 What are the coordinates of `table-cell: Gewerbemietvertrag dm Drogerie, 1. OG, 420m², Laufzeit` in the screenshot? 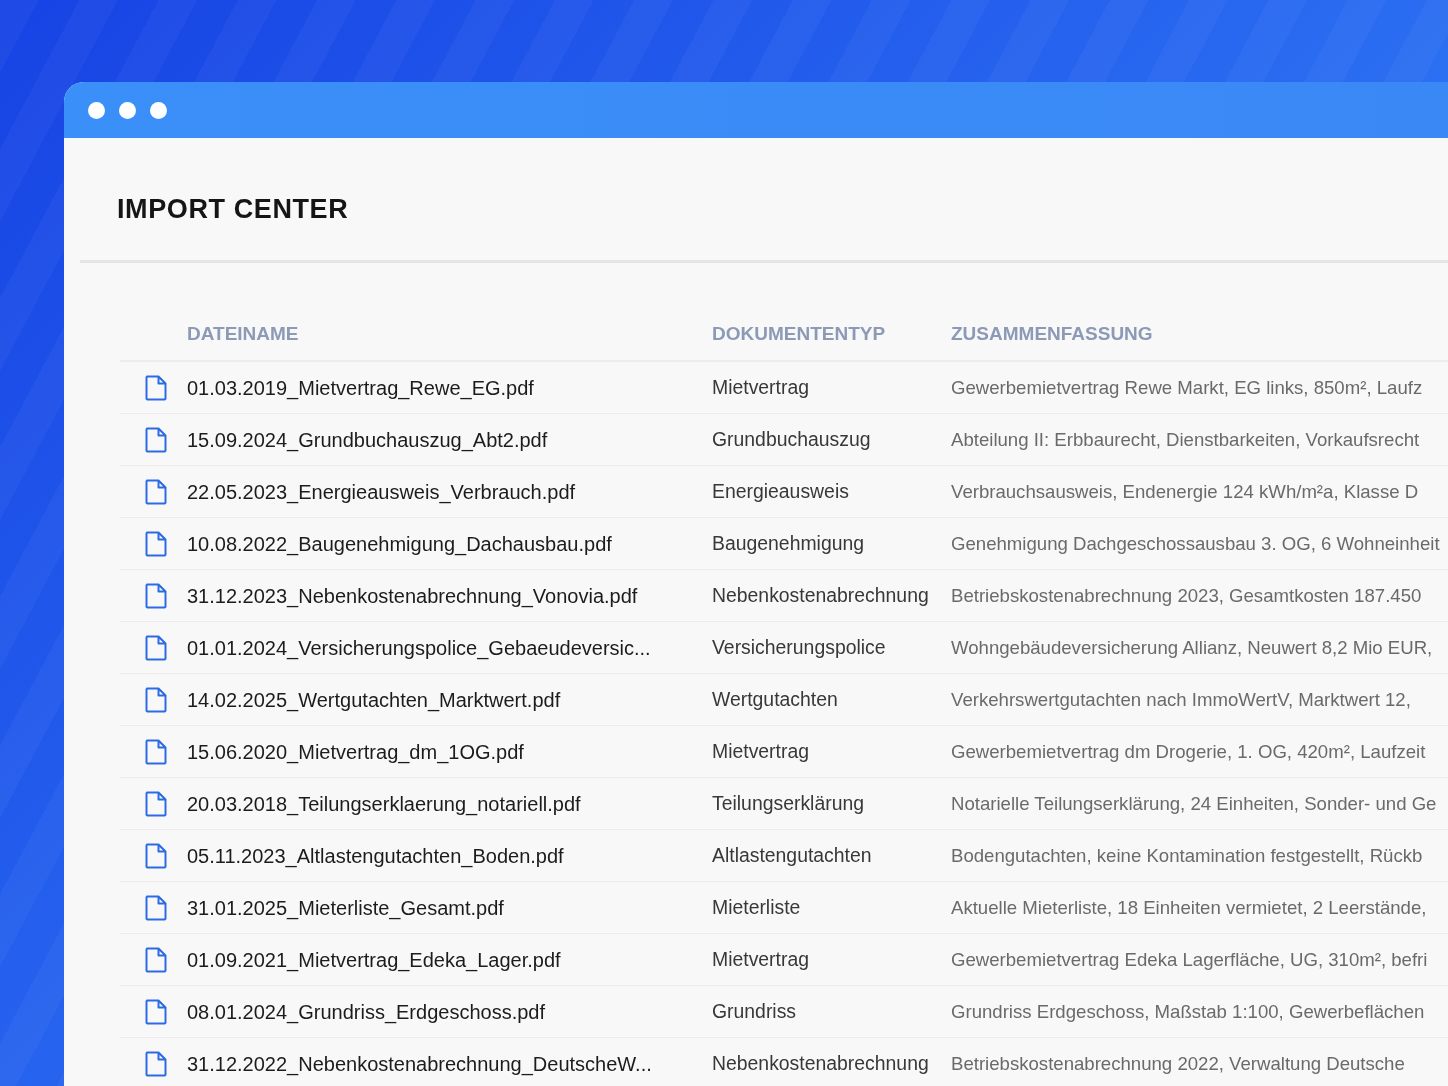 It's located at (1188, 751).